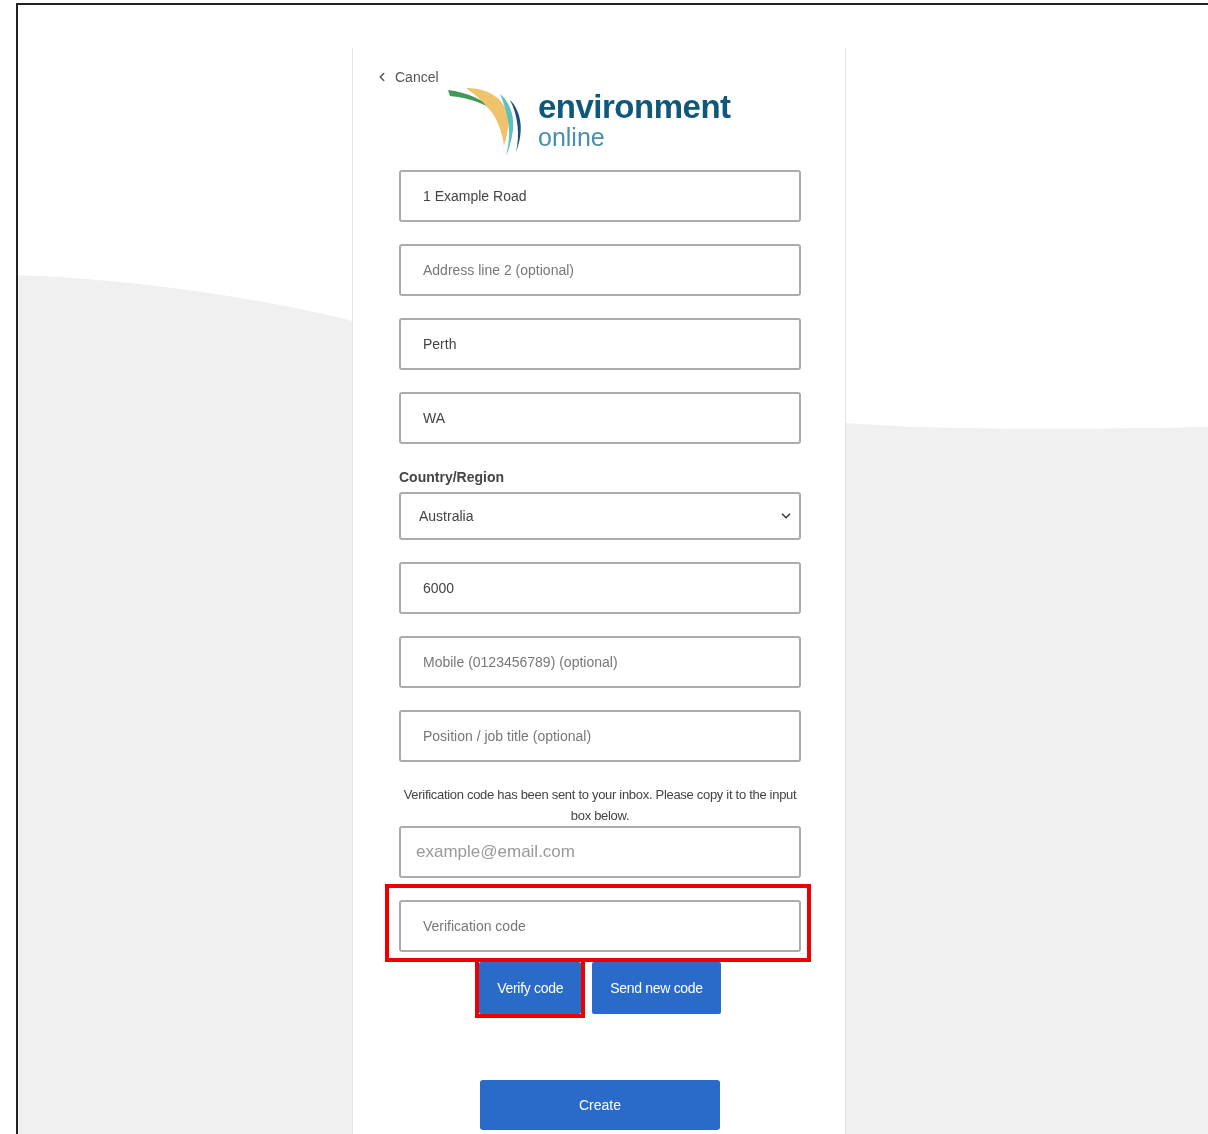  What do you see at coordinates (600, 662) in the screenshot?
I see `text-field: Mobile (0123456789) (optional)` at bounding box center [600, 662].